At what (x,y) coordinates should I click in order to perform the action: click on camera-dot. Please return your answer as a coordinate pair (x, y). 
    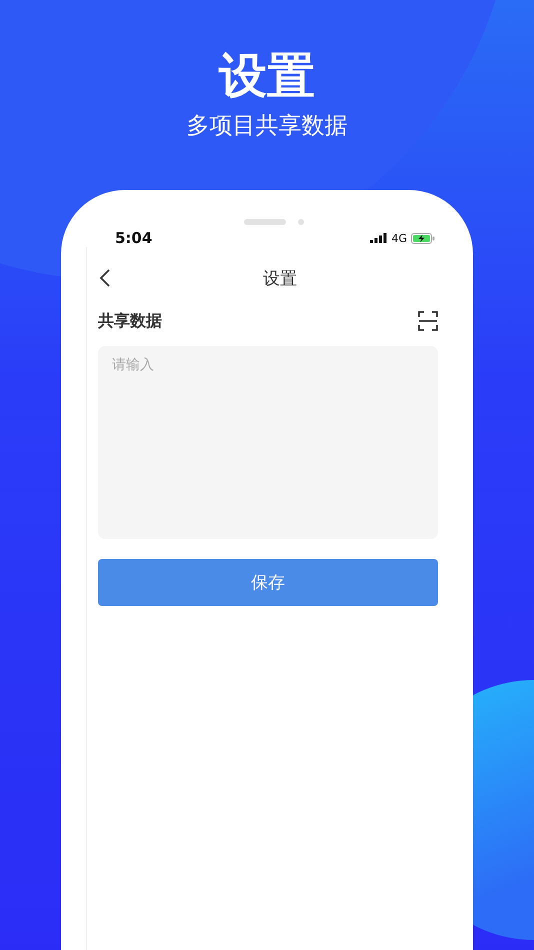
    Looking at the image, I should click on (301, 222).